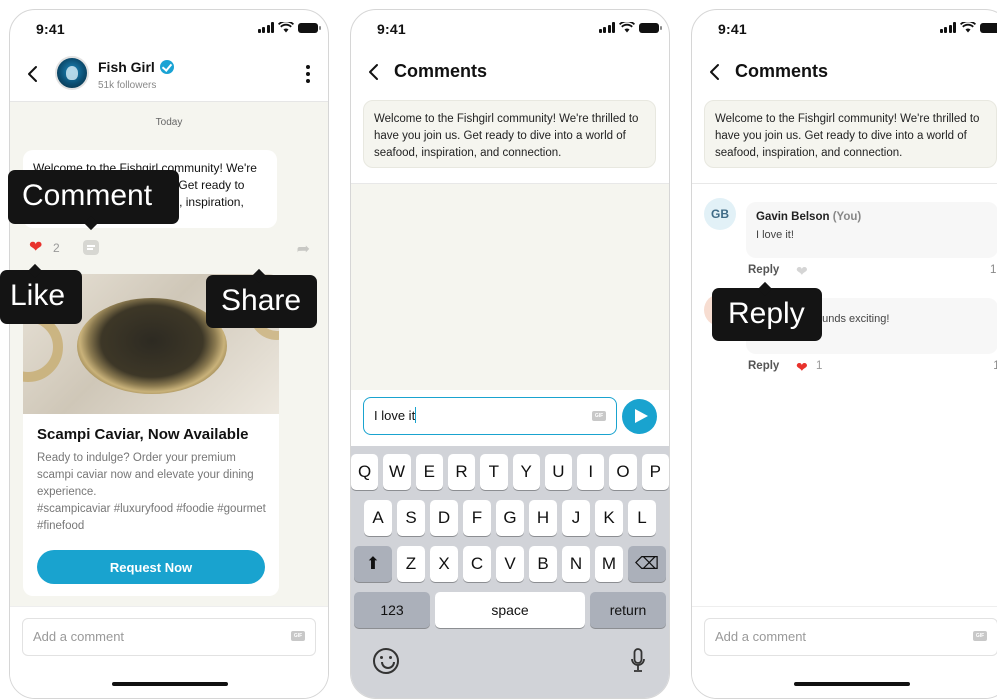 The height and width of the screenshot is (699, 997). What do you see at coordinates (444, 518) in the screenshot?
I see `key-d: D` at bounding box center [444, 518].